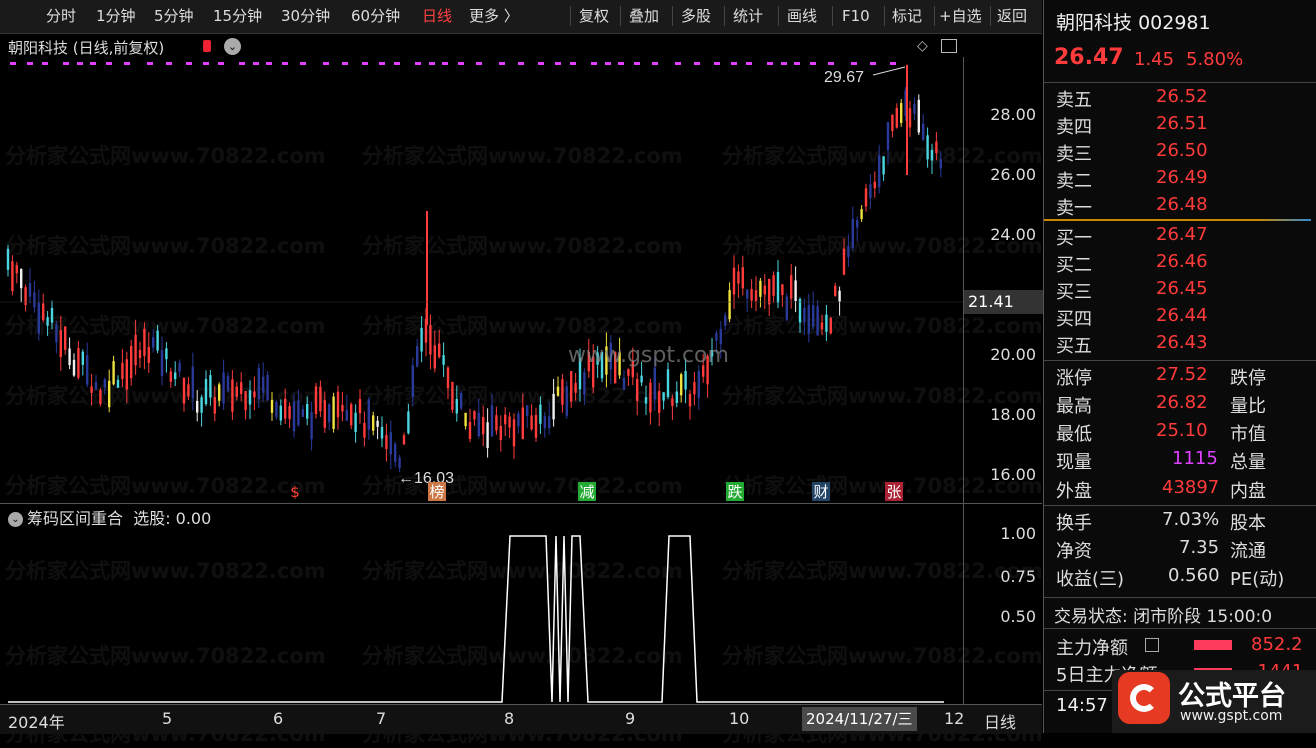  What do you see at coordinates (922, 46) in the screenshot?
I see `diamond-icon: ◇` at bounding box center [922, 46].